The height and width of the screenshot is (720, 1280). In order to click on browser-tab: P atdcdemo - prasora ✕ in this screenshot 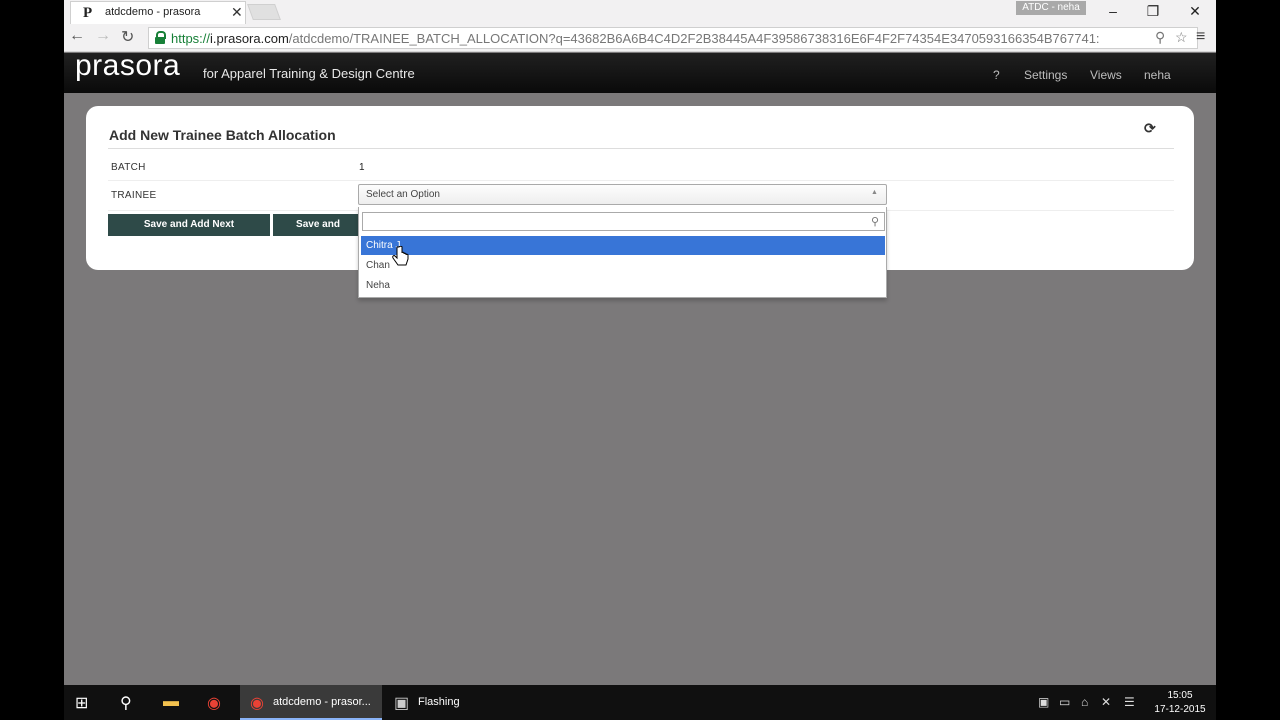, I will do `click(158, 12)`.